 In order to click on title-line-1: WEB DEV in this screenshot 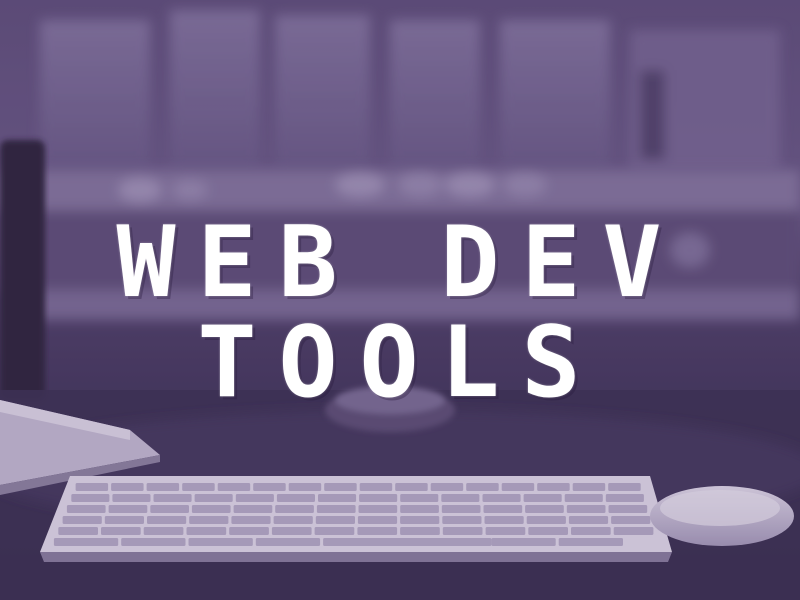, I will do `click(400, 263)`.